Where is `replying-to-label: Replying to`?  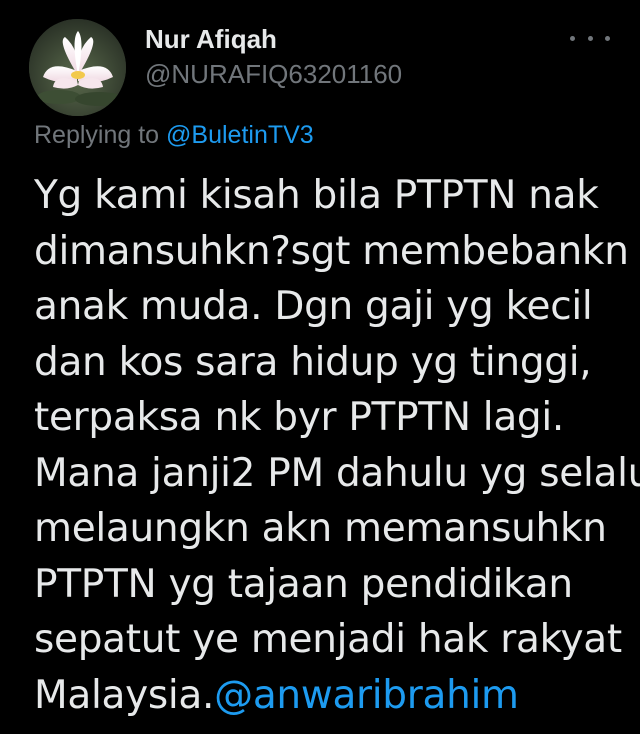
replying-to-label: Replying to is located at coordinates (100, 135).